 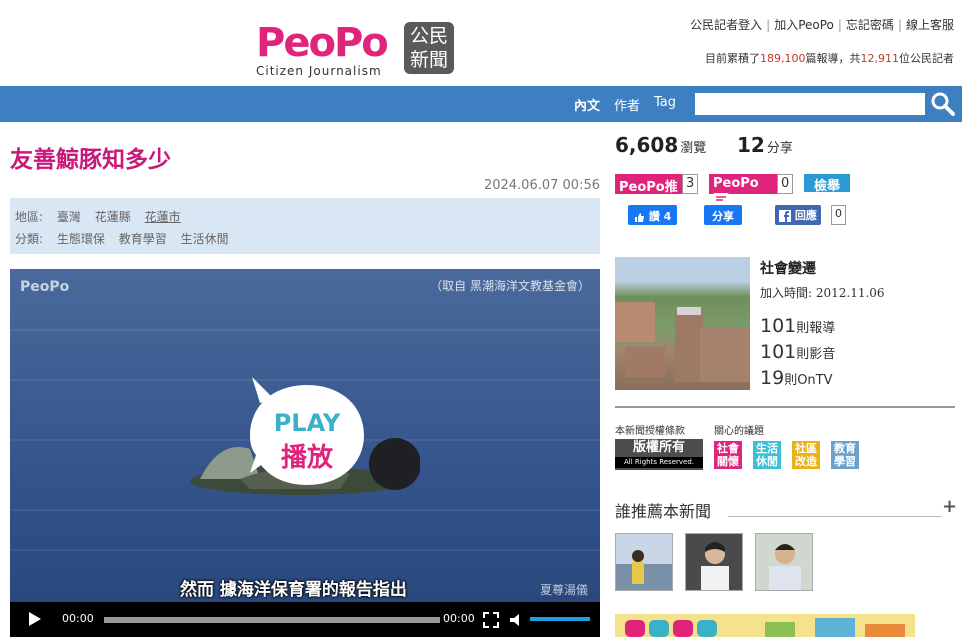 I want to click on view-count: 6,608 瀏覽, so click(x=660, y=145).